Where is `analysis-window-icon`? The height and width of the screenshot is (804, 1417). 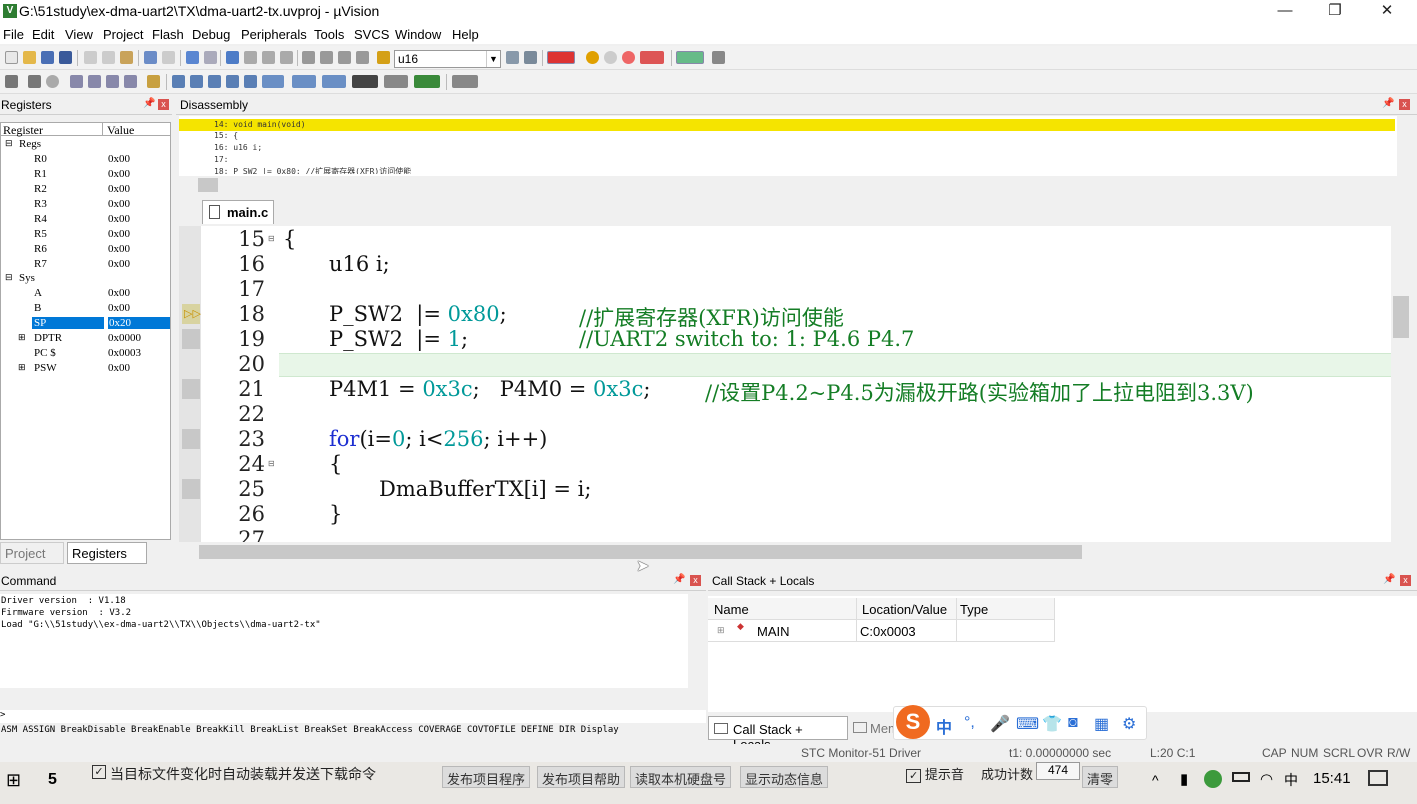 analysis-window-icon is located at coordinates (365, 81).